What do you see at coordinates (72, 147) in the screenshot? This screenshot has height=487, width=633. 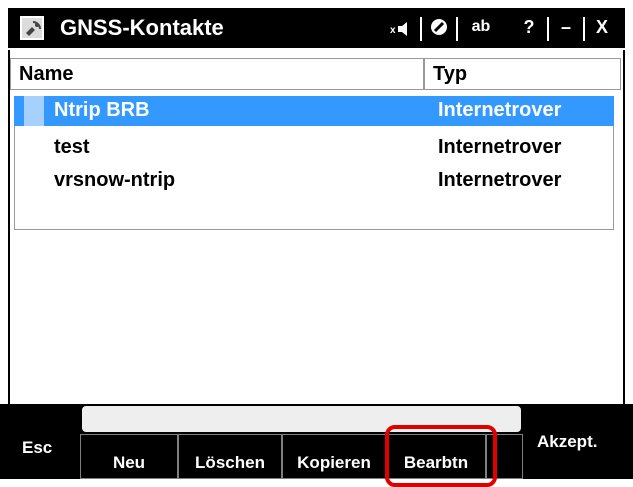 I see `row-name: test` at bounding box center [72, 147].